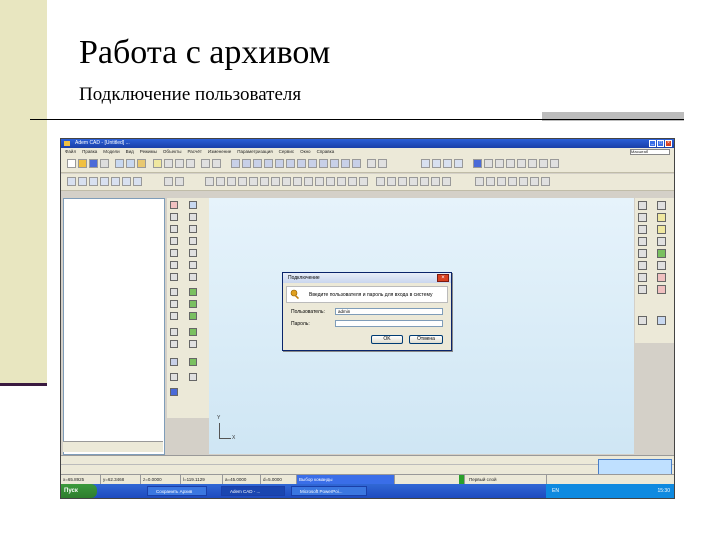 Image resolution: width=720 pixels, height=540 pixels. I want to click on menu-item-window: Окно, so click(305, 152).